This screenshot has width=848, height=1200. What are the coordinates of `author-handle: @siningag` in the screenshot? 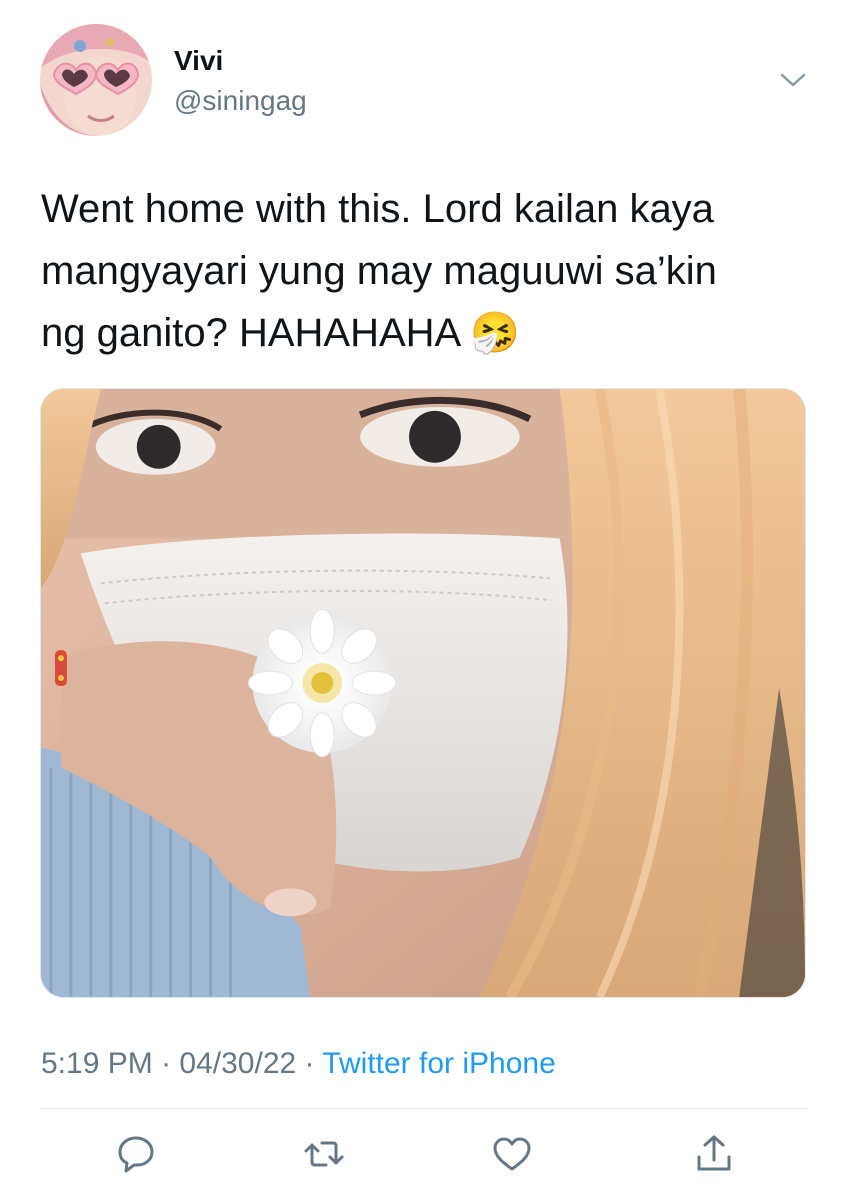 It's located at (240, 101).